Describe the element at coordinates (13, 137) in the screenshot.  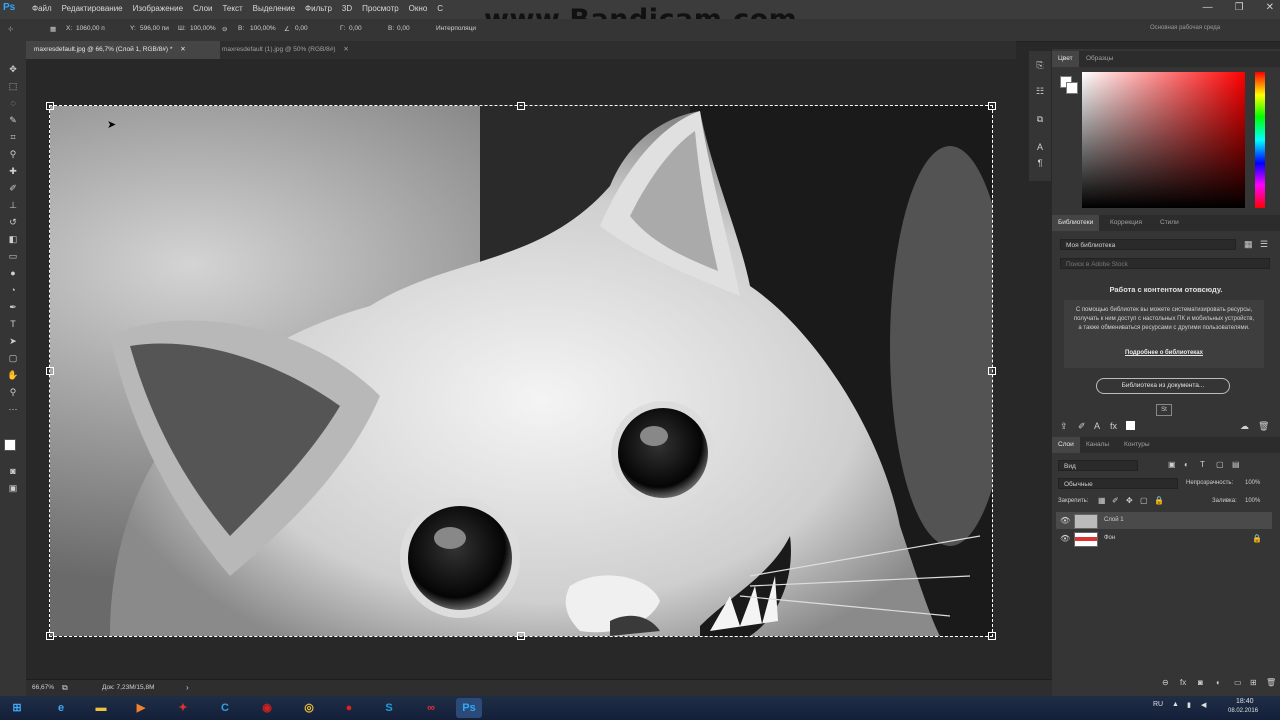
I see `crop-tool-icon: ⌗` at that location.